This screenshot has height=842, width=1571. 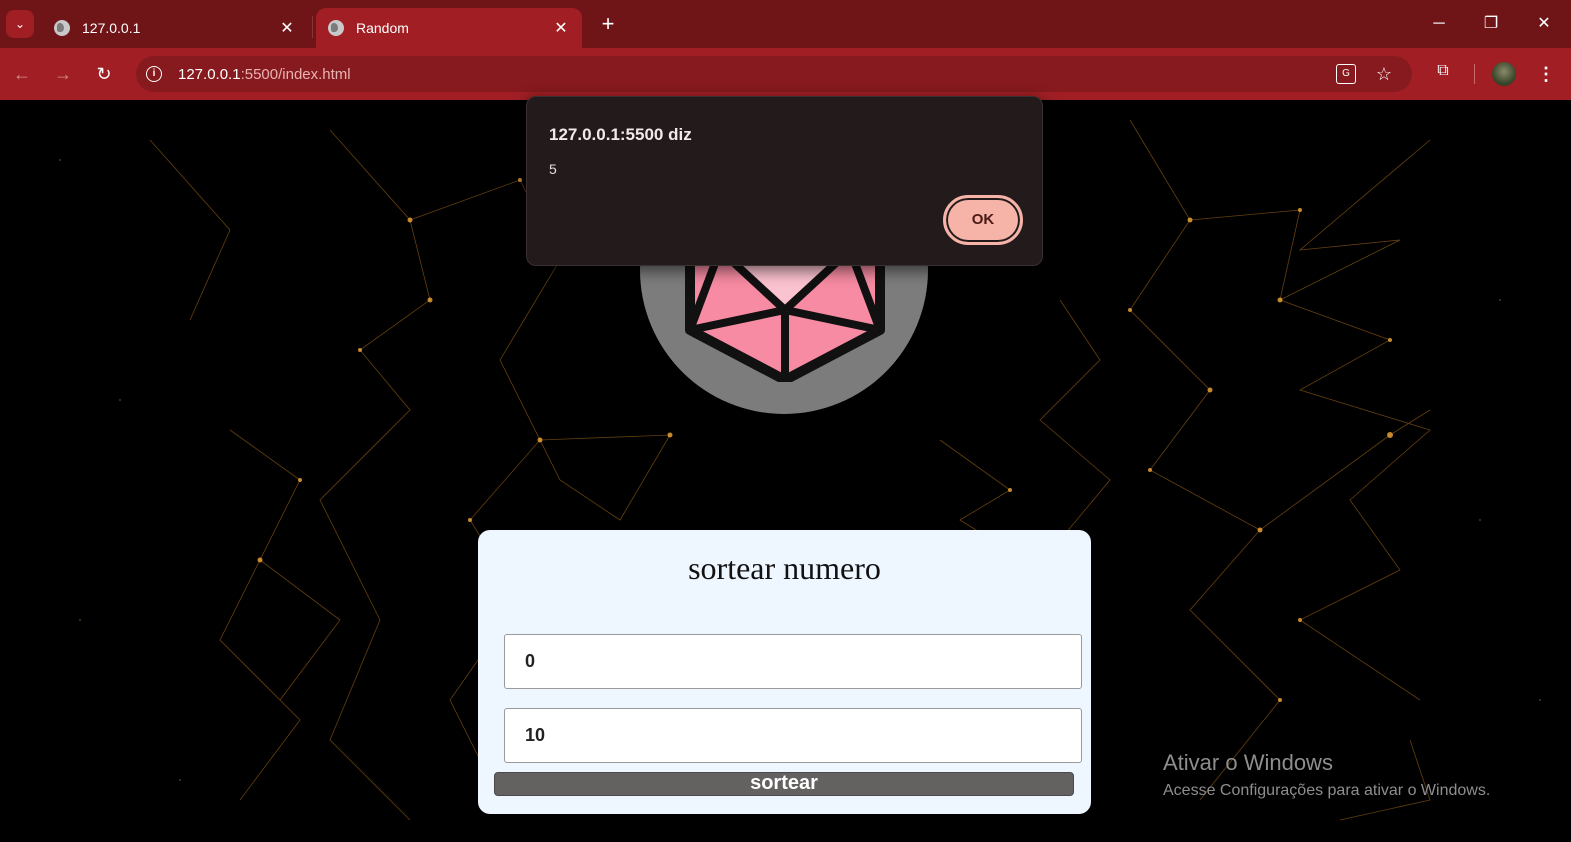 What do you see at coordinates (1443, 73) in the screenshot?
I see `extensions-puzzle-icon: ⧉` at bounding box center [1443, 73].